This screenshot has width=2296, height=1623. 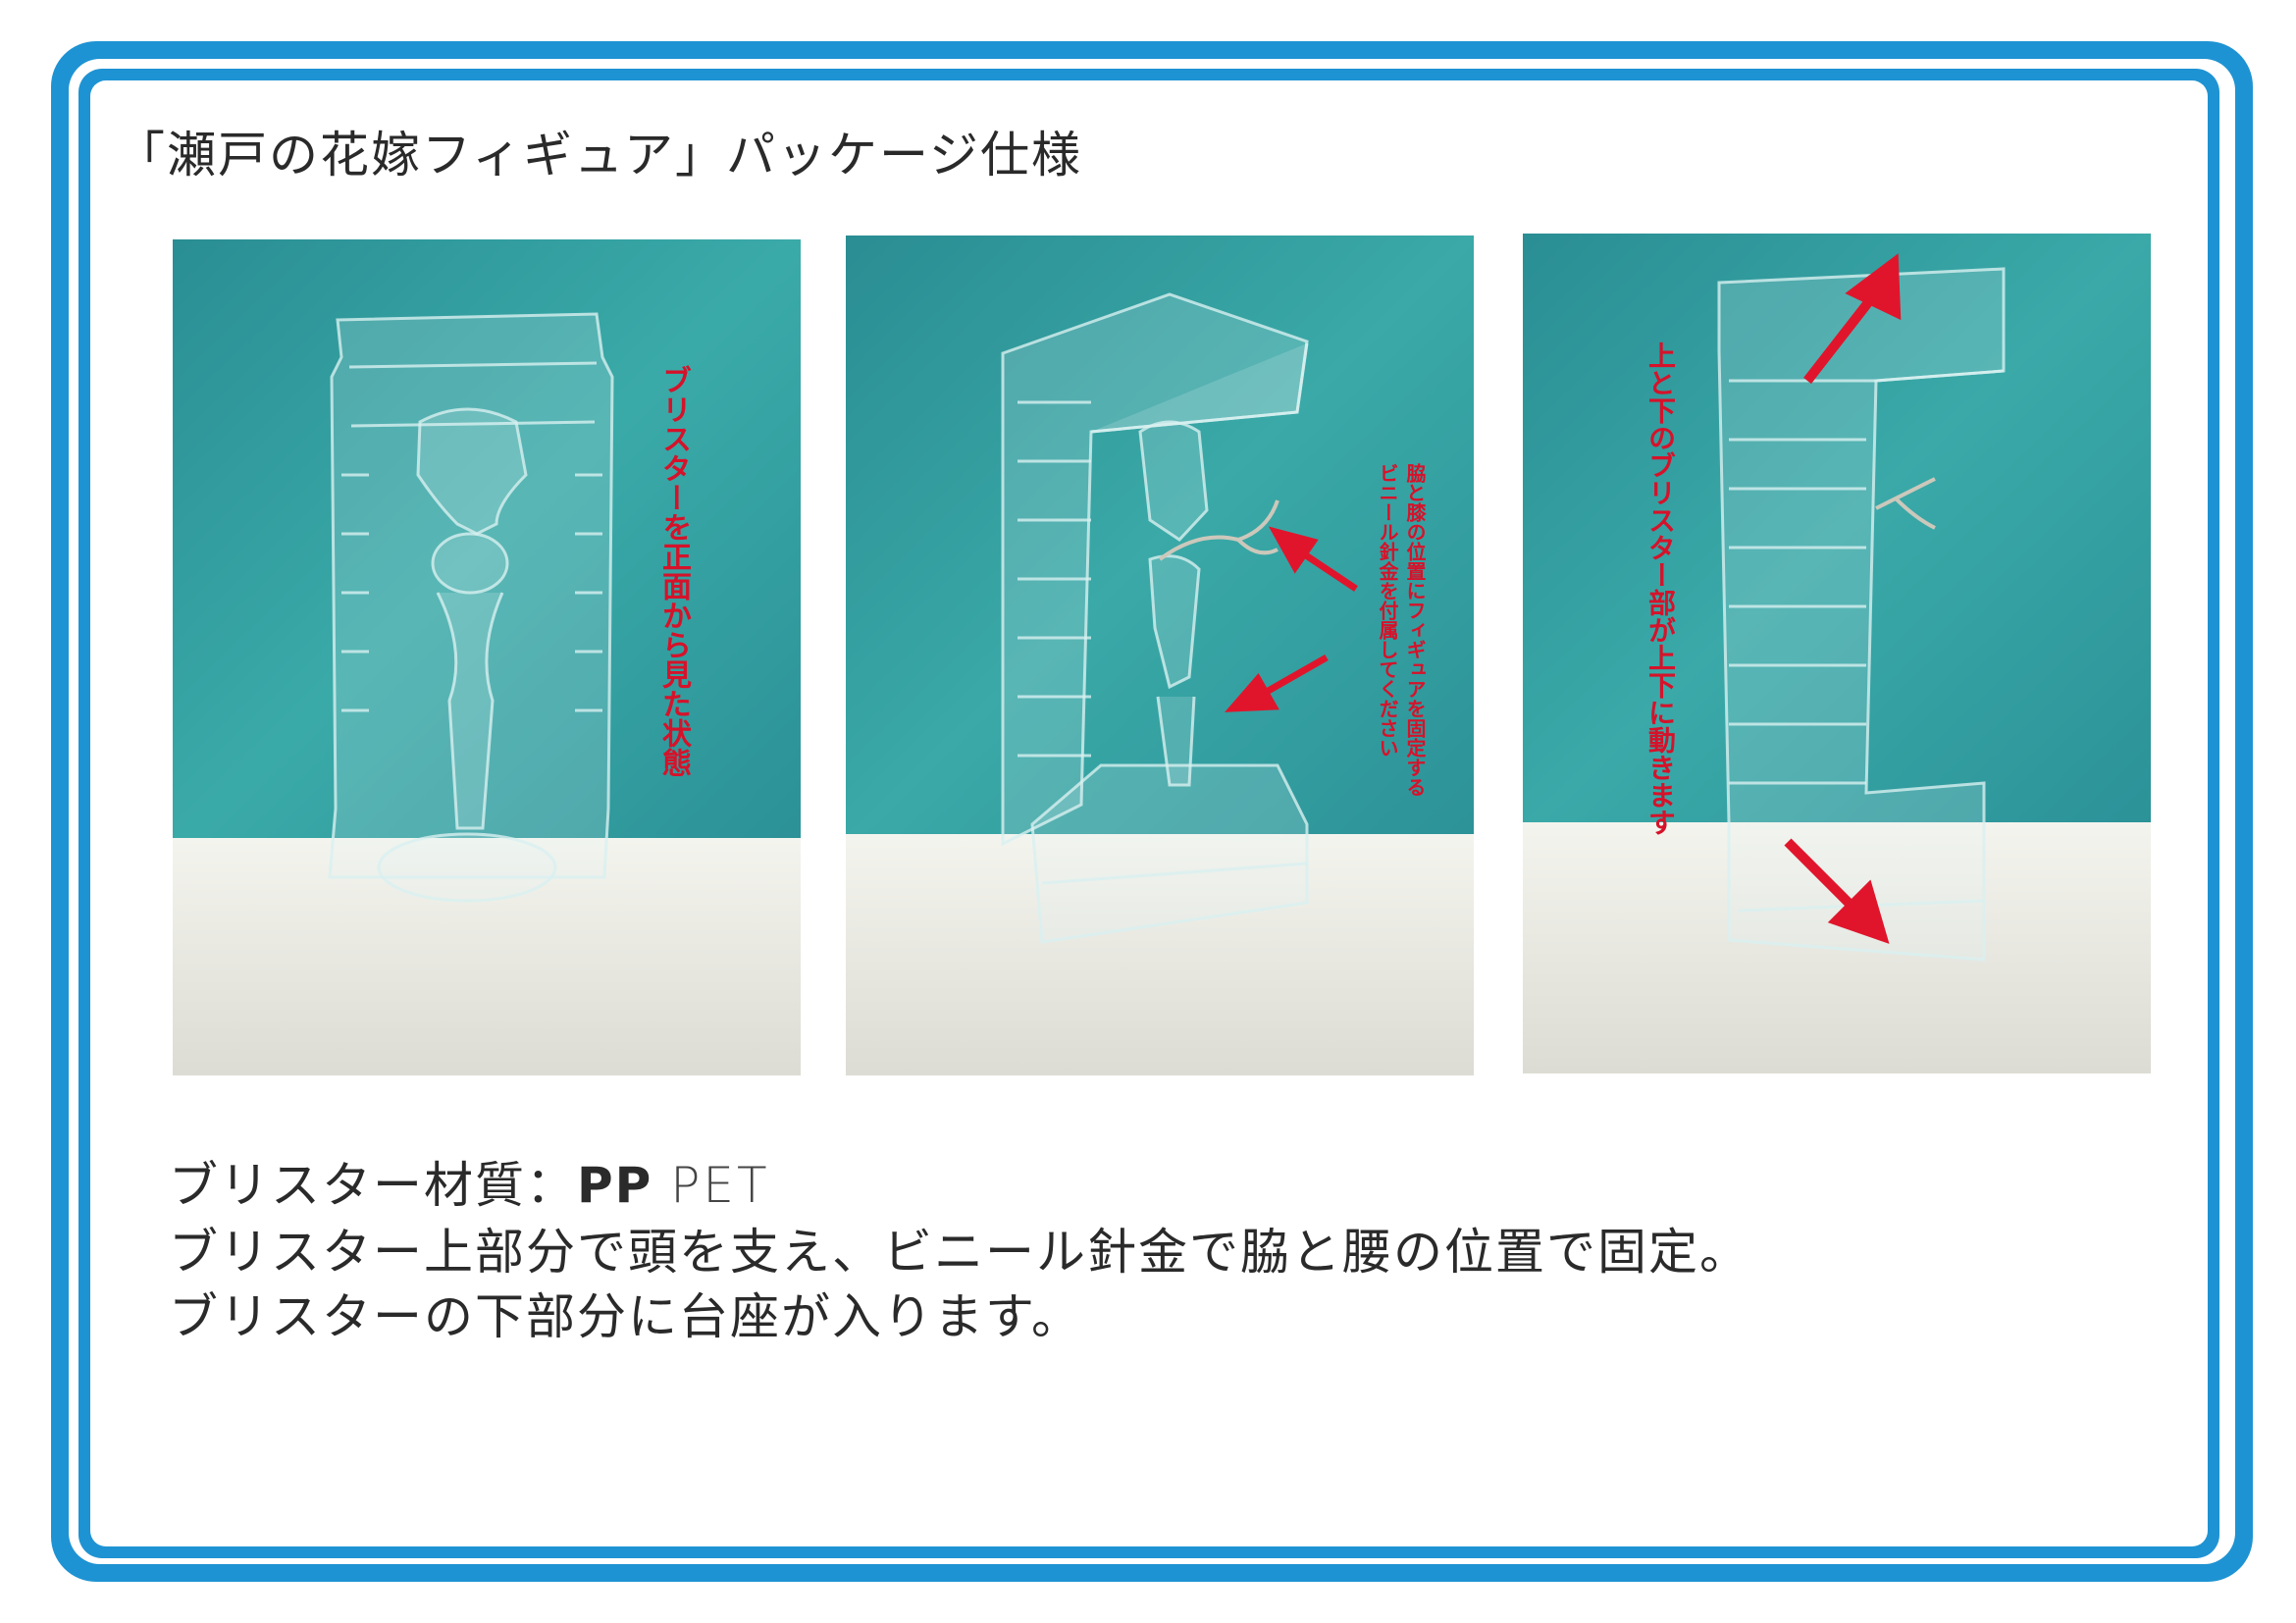 I want to click on wire-label-line1: 脇と膝の位置にフィギュアを固定する, so click(x=1415, y=630).